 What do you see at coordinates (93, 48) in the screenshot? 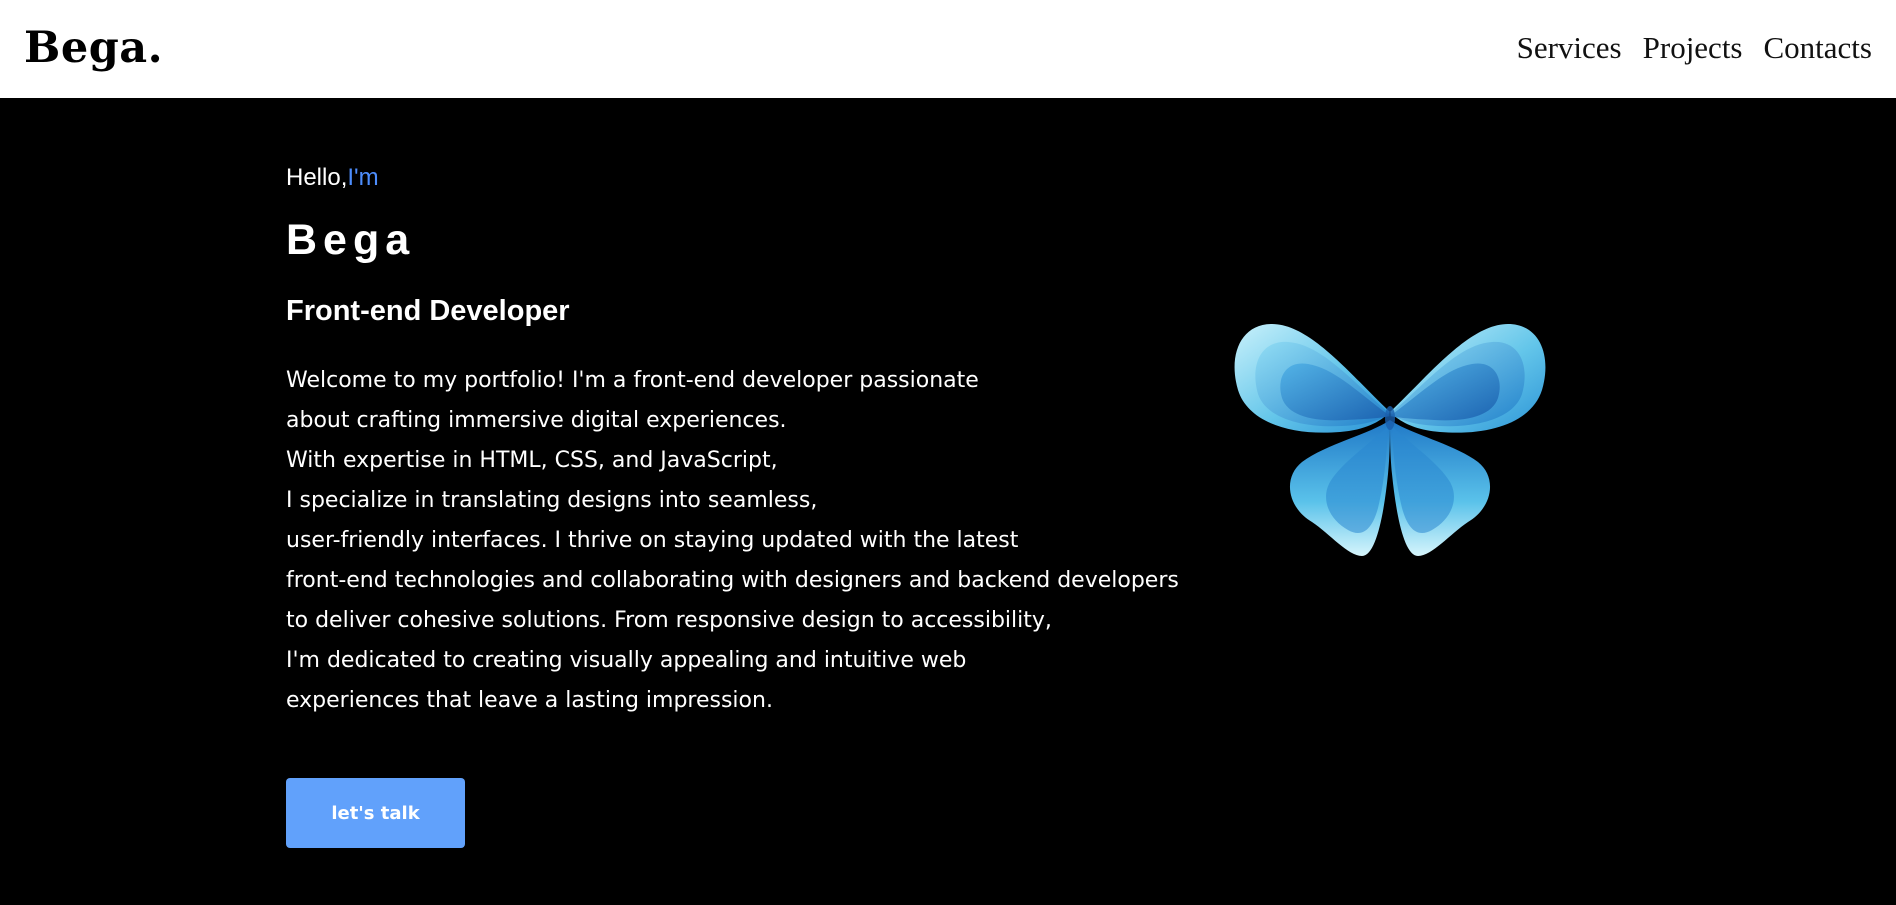
I see `brand-logo: Bega.` at bounding box center [93, 48].